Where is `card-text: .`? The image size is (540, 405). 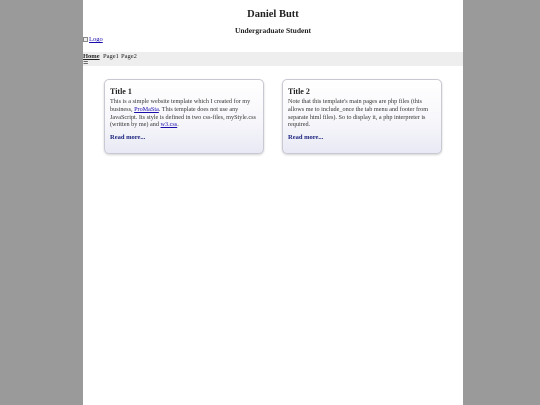 card-text: . is located at coordinates (178, 125).